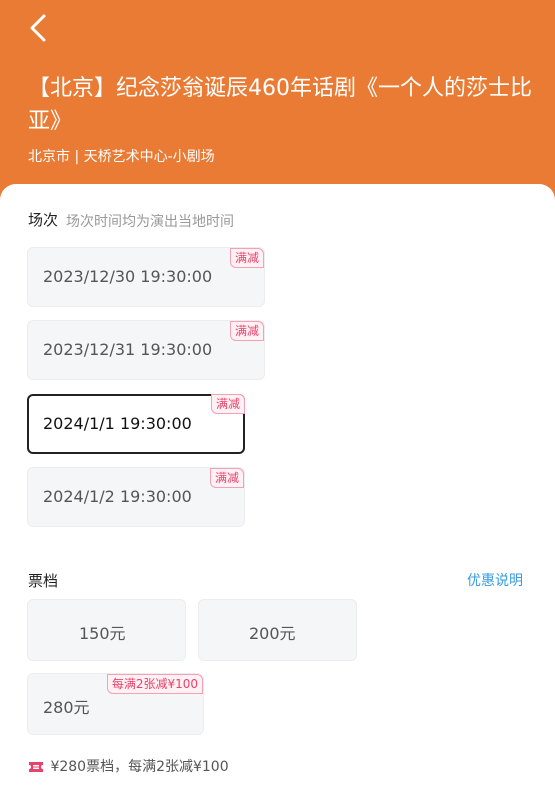 Image resolution: width=555 pixels, height=800 pixels. I want to click on session-option-3: 2024/1/1 19:30:00 满减, so click(136, 424).